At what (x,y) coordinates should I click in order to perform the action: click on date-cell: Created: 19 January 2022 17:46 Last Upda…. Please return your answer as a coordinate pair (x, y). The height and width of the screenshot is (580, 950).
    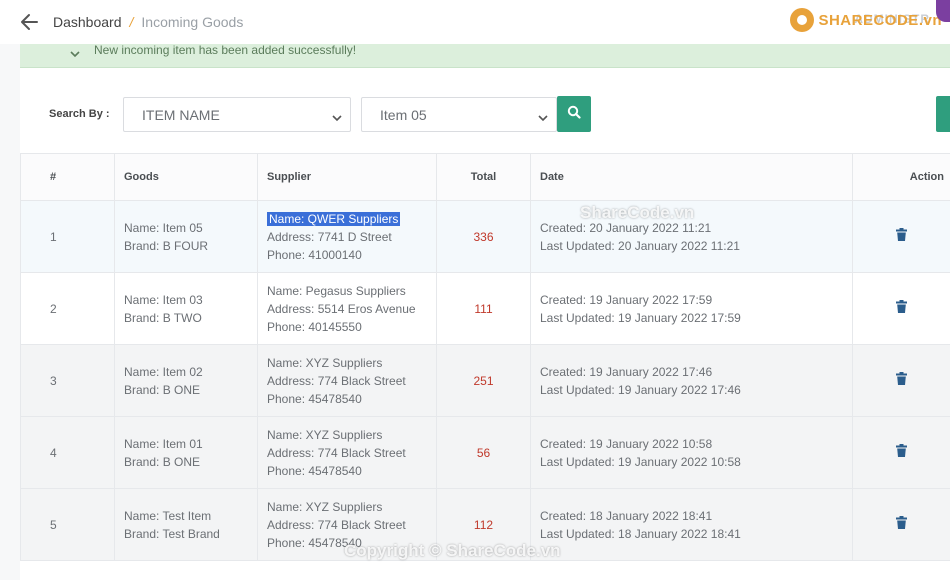
    Looking at the image, I should click on (691, 380).